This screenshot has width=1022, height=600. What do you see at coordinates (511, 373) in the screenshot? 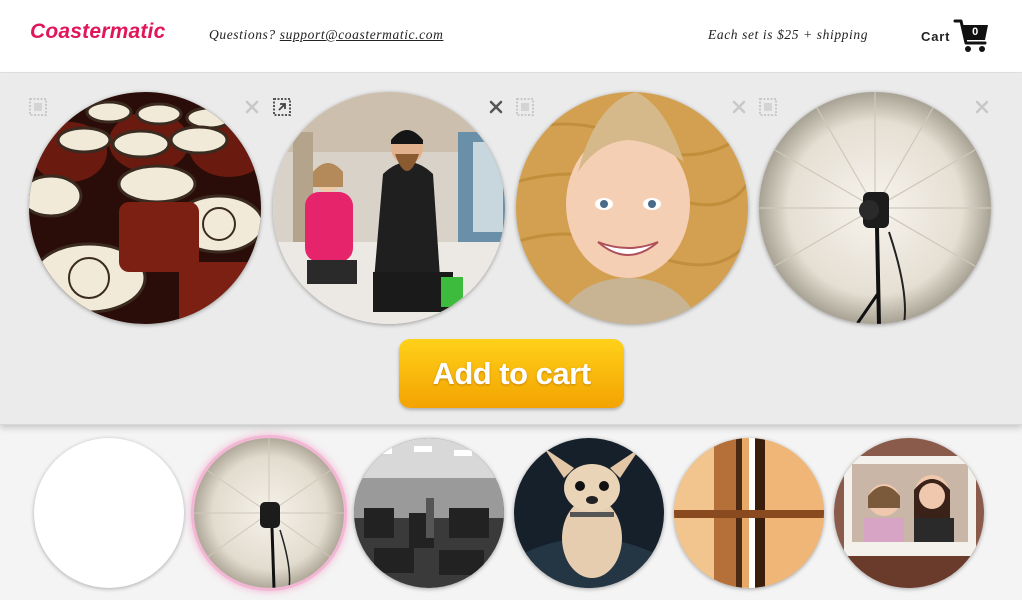
I see `add-to-cart-button: Add to cart` at bounding box center [511, 373].